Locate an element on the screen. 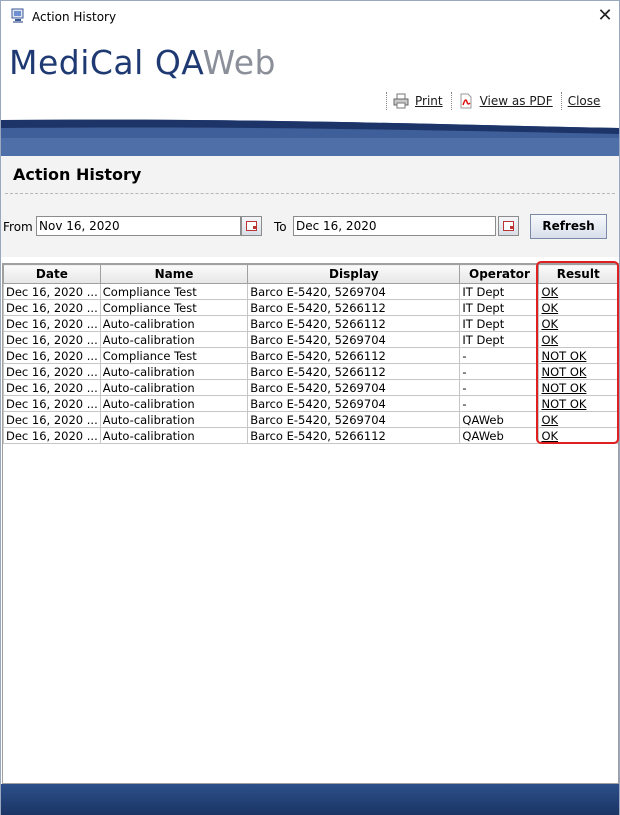  print-link-label: Print is located at coordinates (429, 101).